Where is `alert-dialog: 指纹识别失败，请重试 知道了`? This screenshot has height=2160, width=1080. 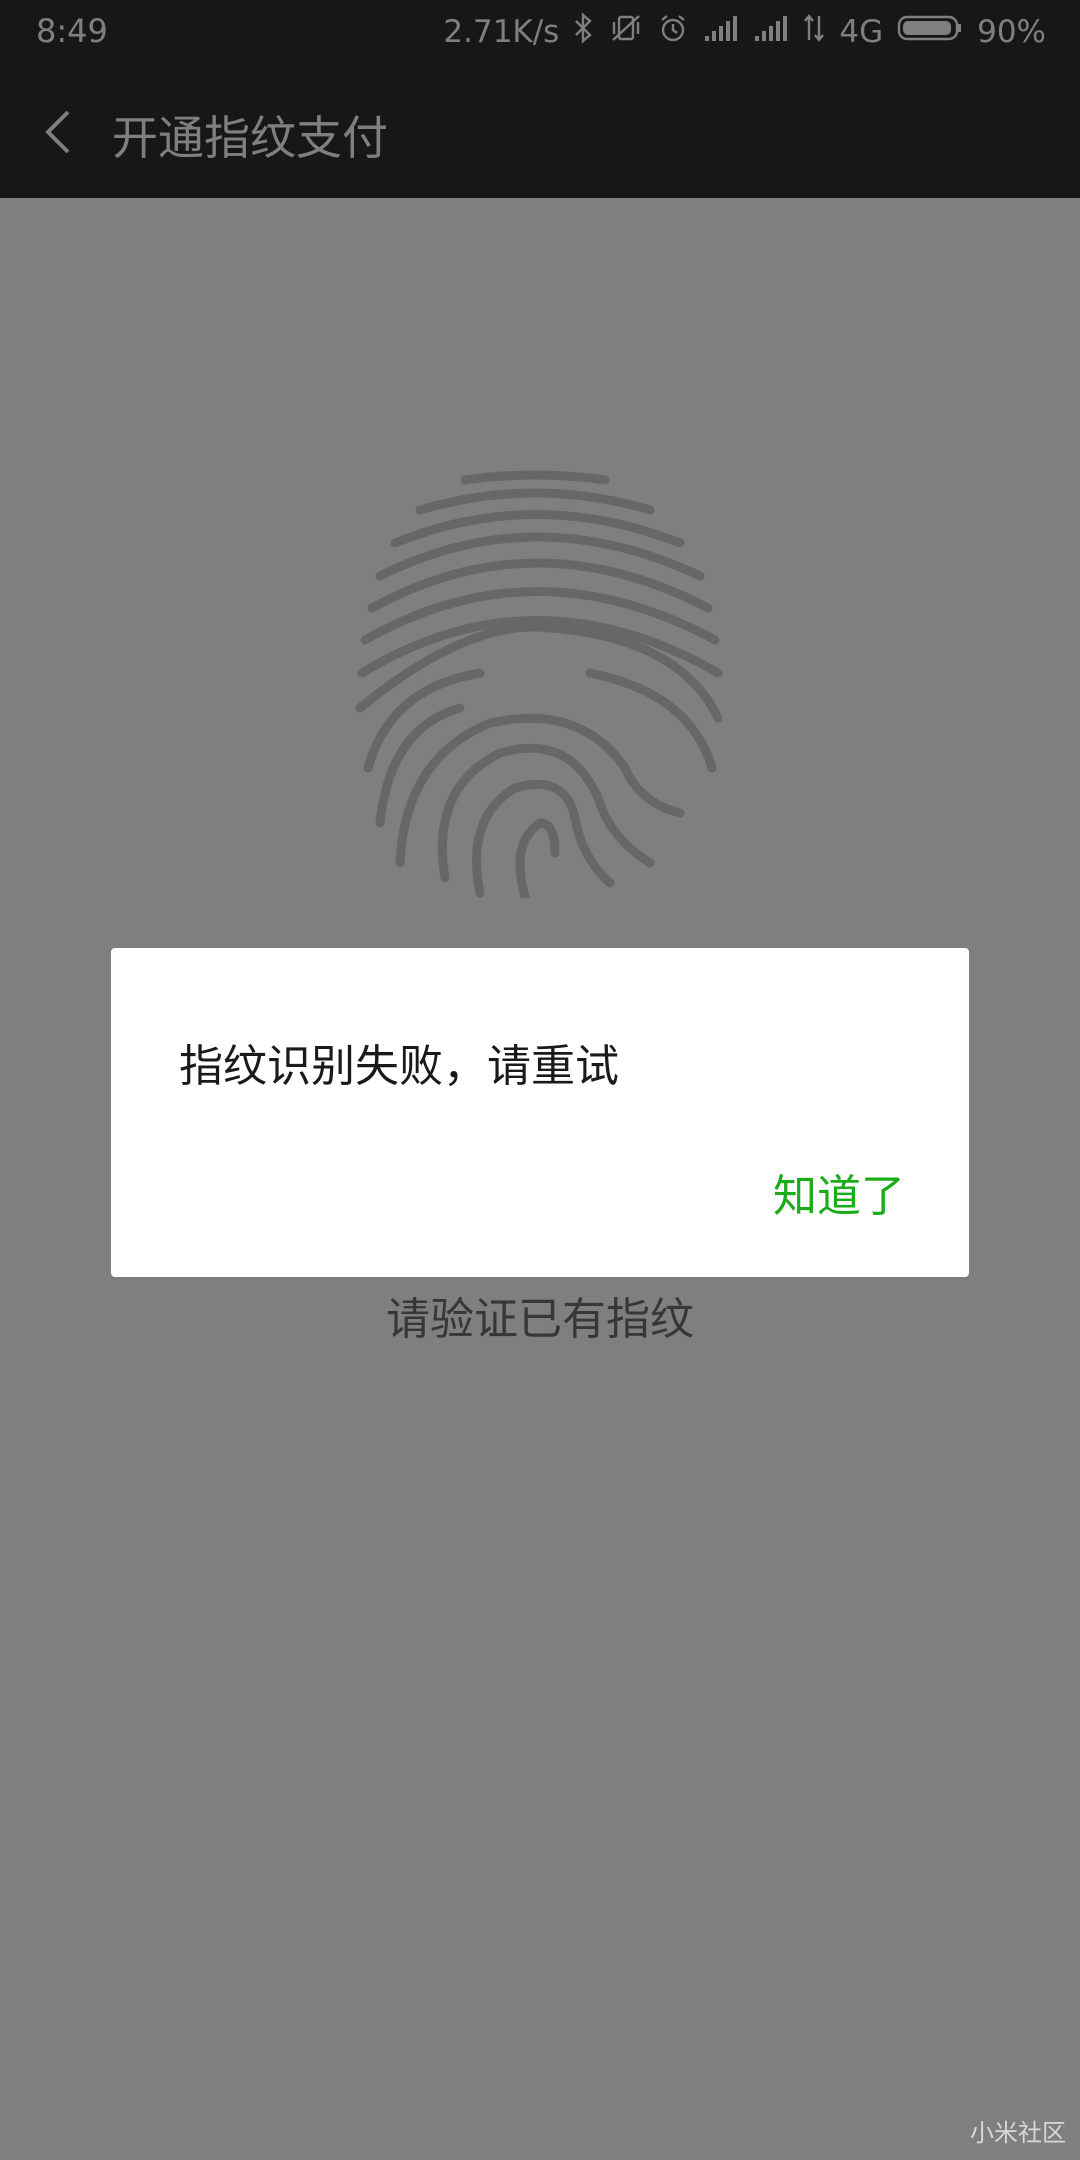 alert-dialog: 指纹识别失败，请重试 知道了 is located at coordinates (540, 1112).